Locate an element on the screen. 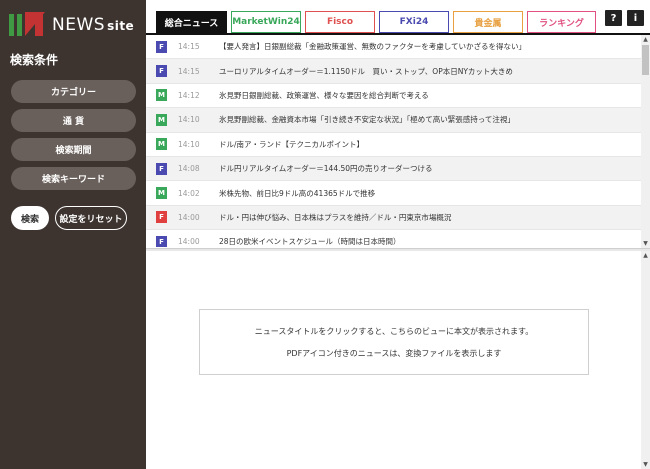  news-title: 氷見野副総裁、金融資本市場「引き続き不安定な状況」「極めて高い緊張感持って注視」 is located at coordinates (367, 119).